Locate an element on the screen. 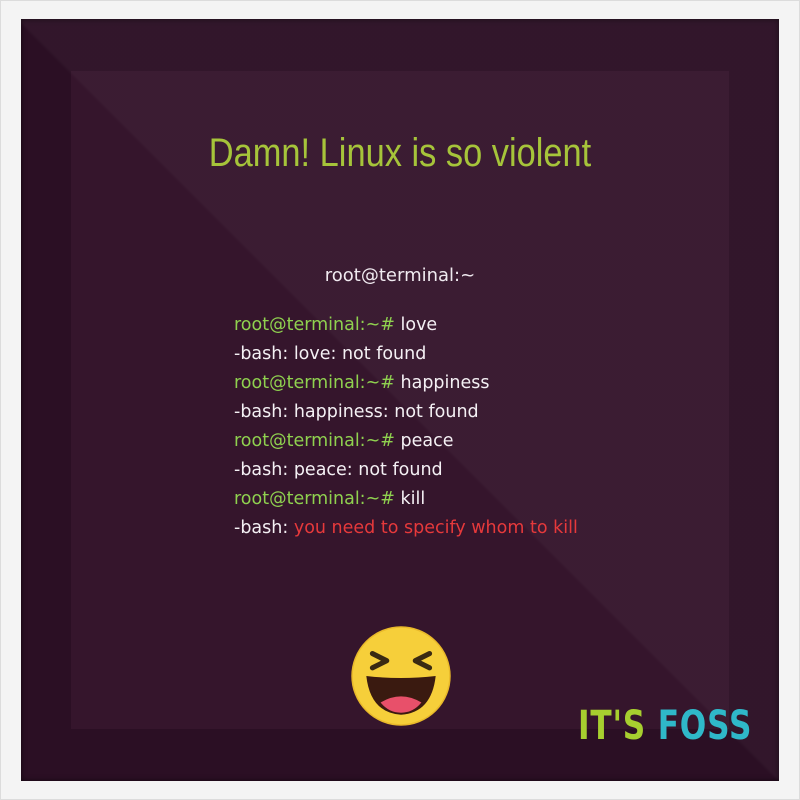 The height and width of the screenshot is (800, 800). terminal-line-1: root@terminal:~# love is located at coordinates (406, 325).